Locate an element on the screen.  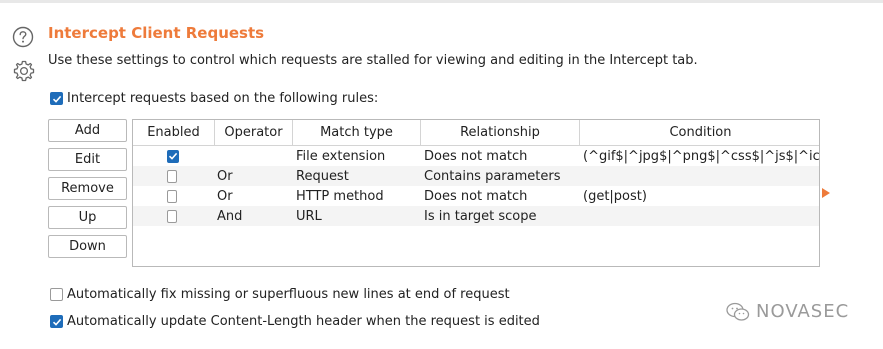
row-operator: And is located at coordinates (230, 216).